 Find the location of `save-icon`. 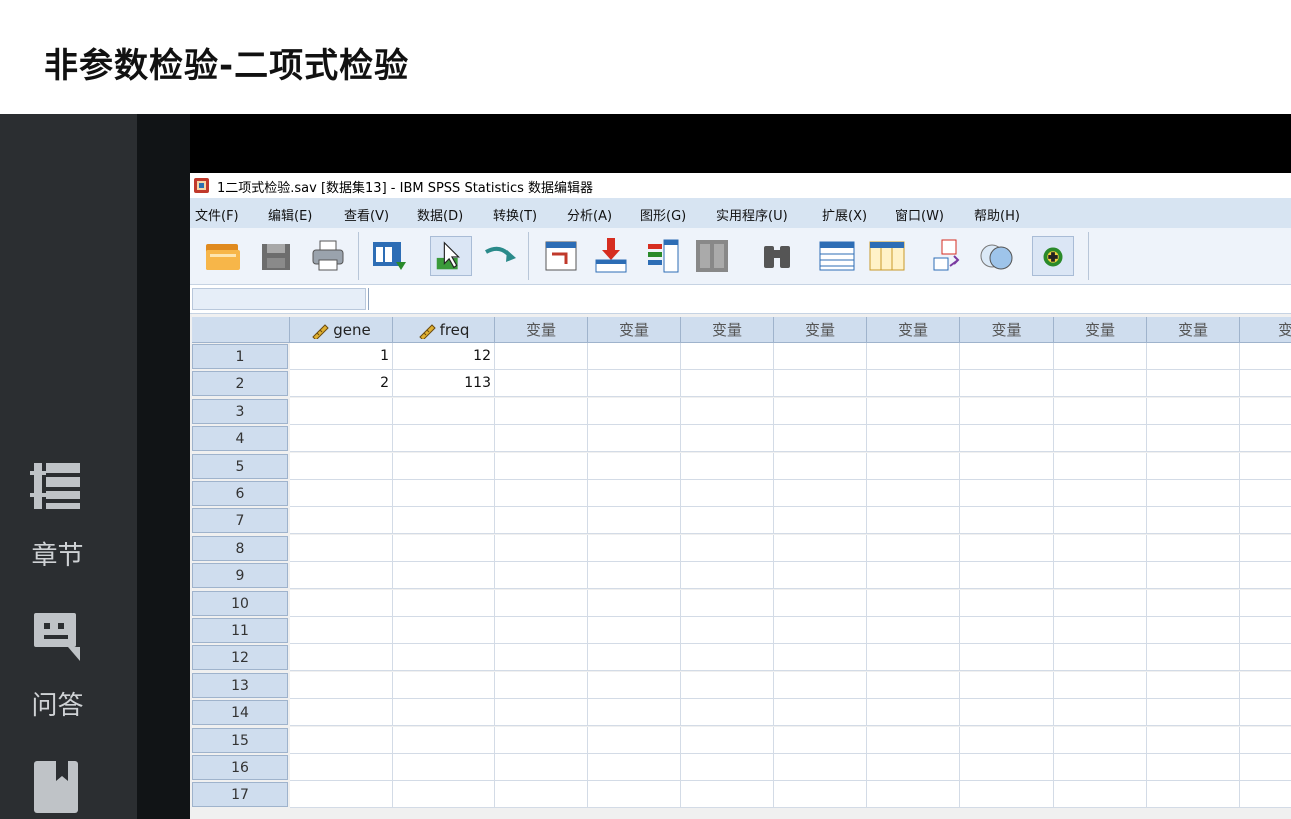

save-icon is located at coordinates (277, 256).